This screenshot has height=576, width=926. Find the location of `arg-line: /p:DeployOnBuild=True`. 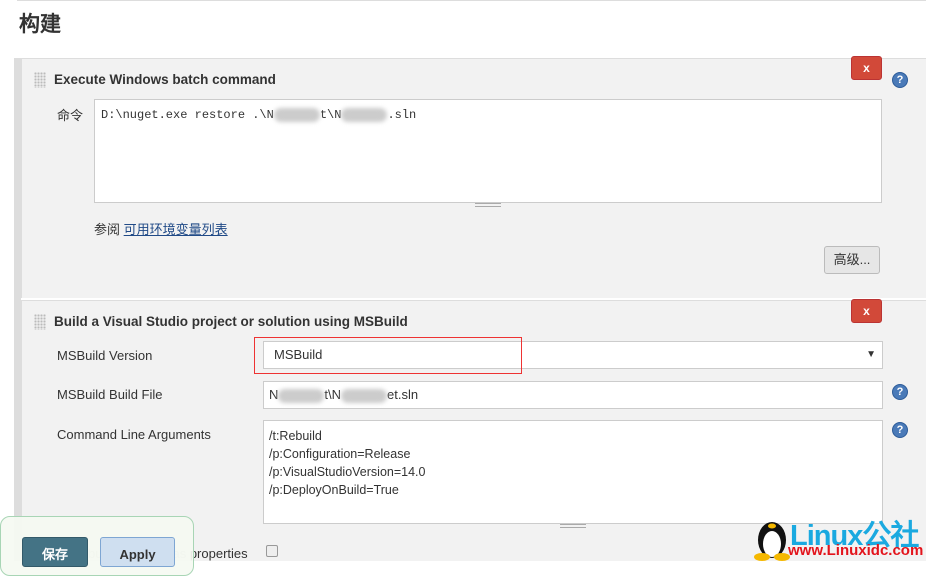

arg-line: /p:DeployOnBuild=True is located at coordinates (334, 490).